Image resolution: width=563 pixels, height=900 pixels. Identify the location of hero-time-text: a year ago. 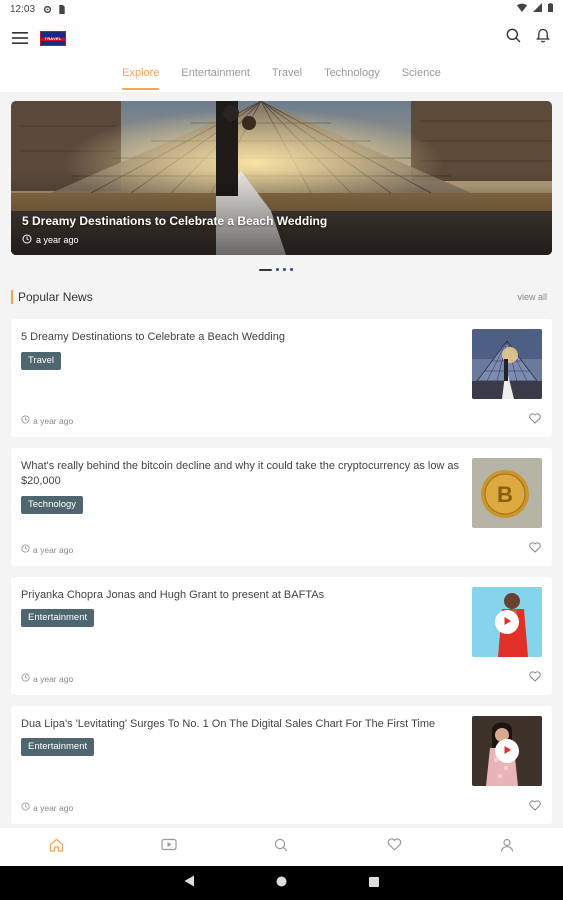
(57, 240).